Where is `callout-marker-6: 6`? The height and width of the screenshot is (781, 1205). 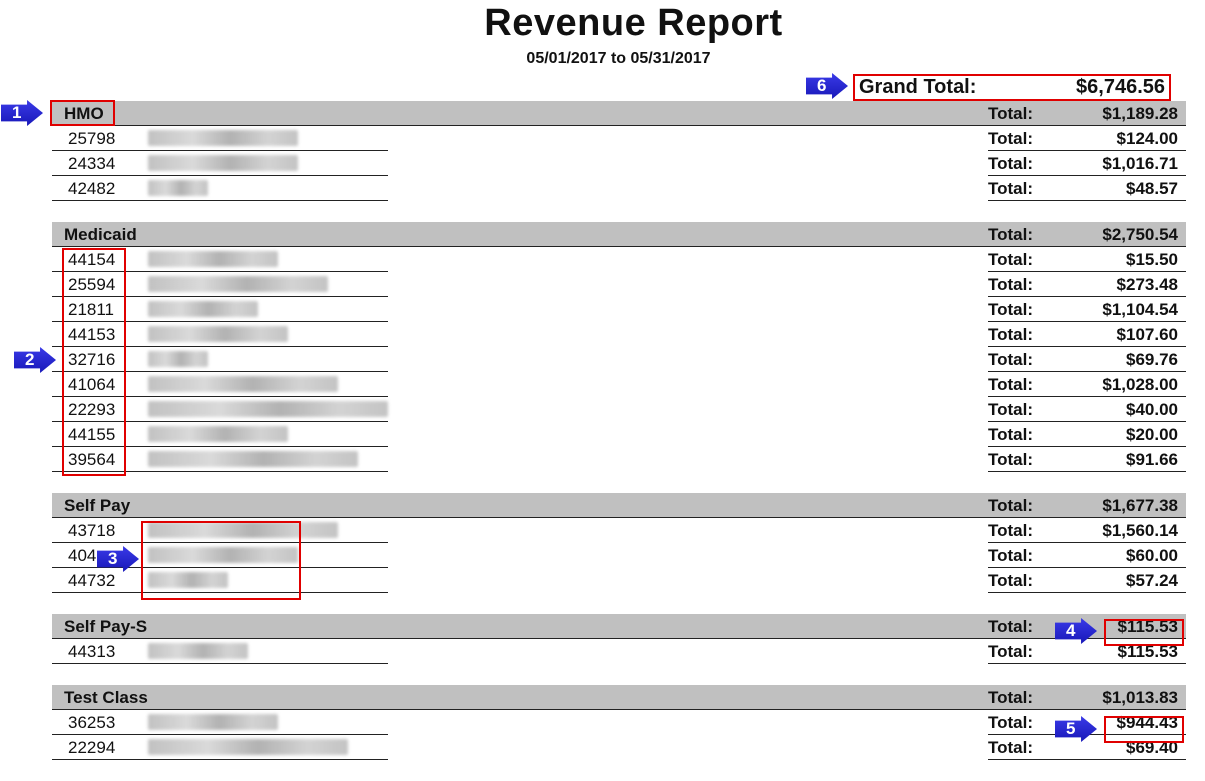
callout-marker-6: 6 is located at coordinates (827, 86).